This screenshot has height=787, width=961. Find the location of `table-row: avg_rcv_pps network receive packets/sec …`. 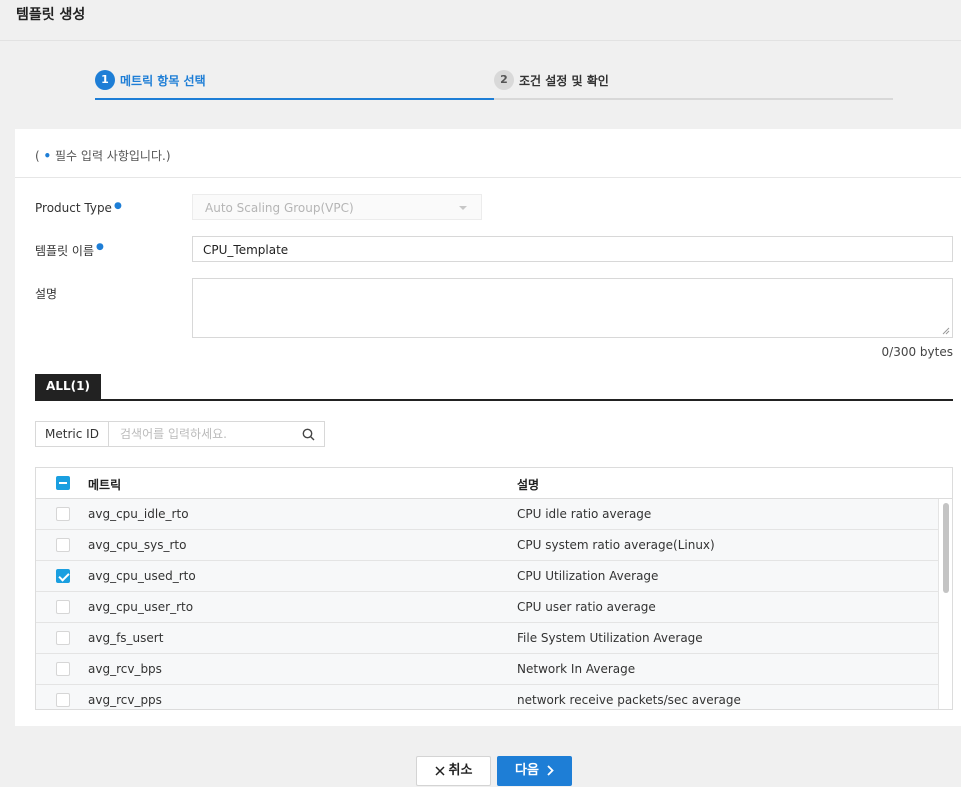

table-row: avg_rcv_pps network receive packets/sec … is located at coordinates (487, 697).